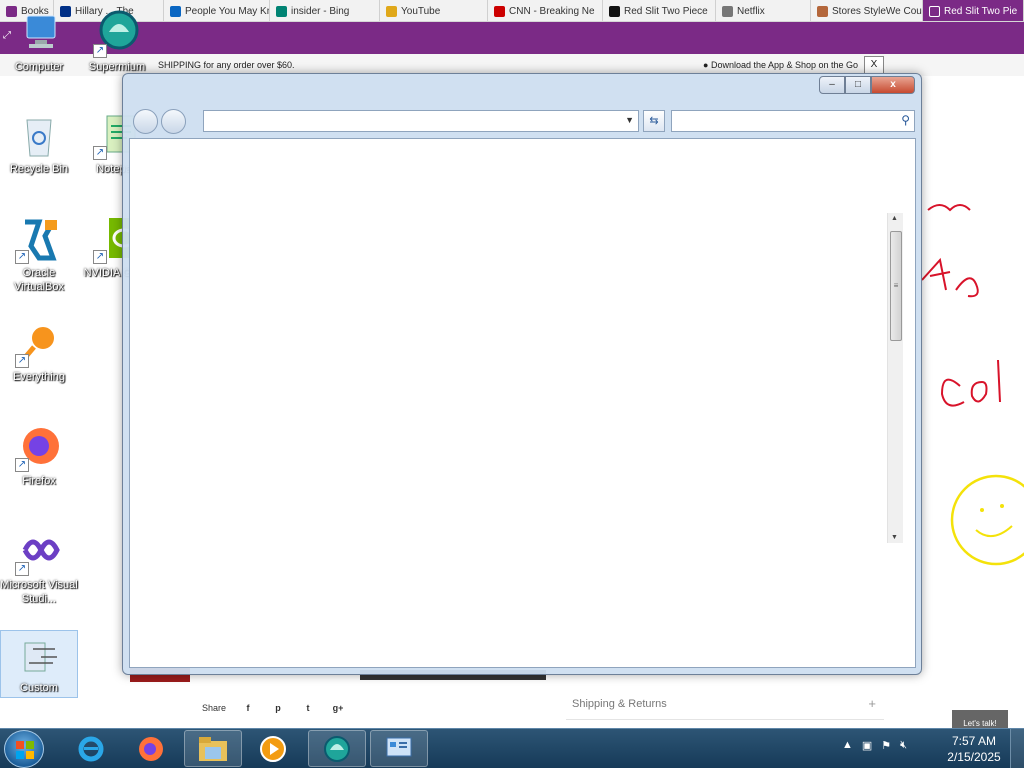 The image size is (1024, 768). I want to click on share-label: Share, so click(214, 708).